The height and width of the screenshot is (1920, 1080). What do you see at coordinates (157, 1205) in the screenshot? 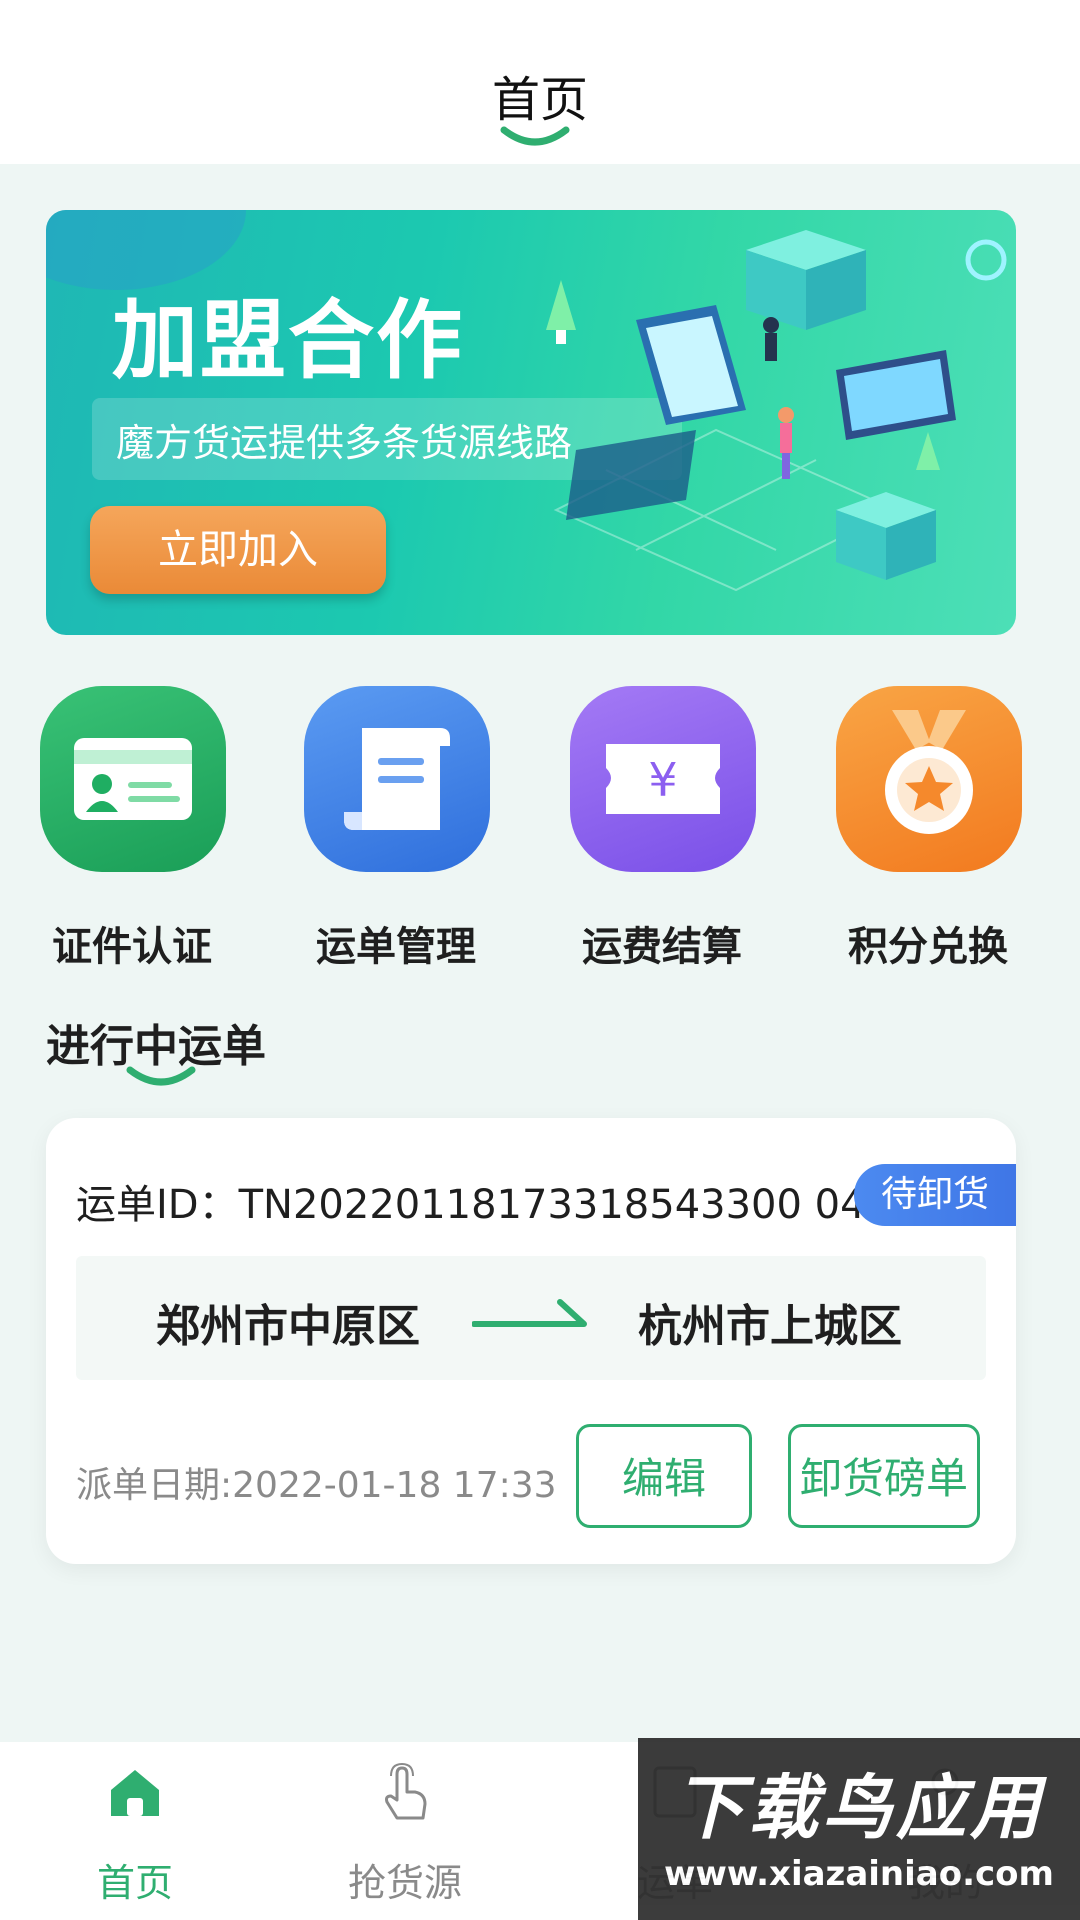
I see `order-id-label: 运单ID：` at bounding box center [157, 1205].